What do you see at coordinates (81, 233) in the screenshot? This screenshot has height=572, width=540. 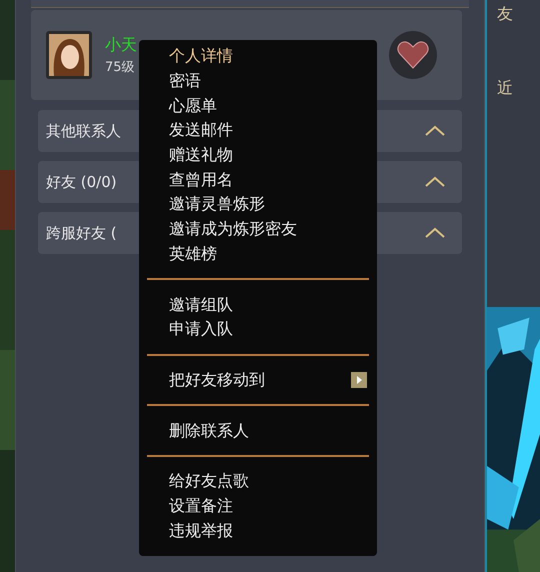 I see `group-label: 跨服好友 (` at bounding box center [81, 233].